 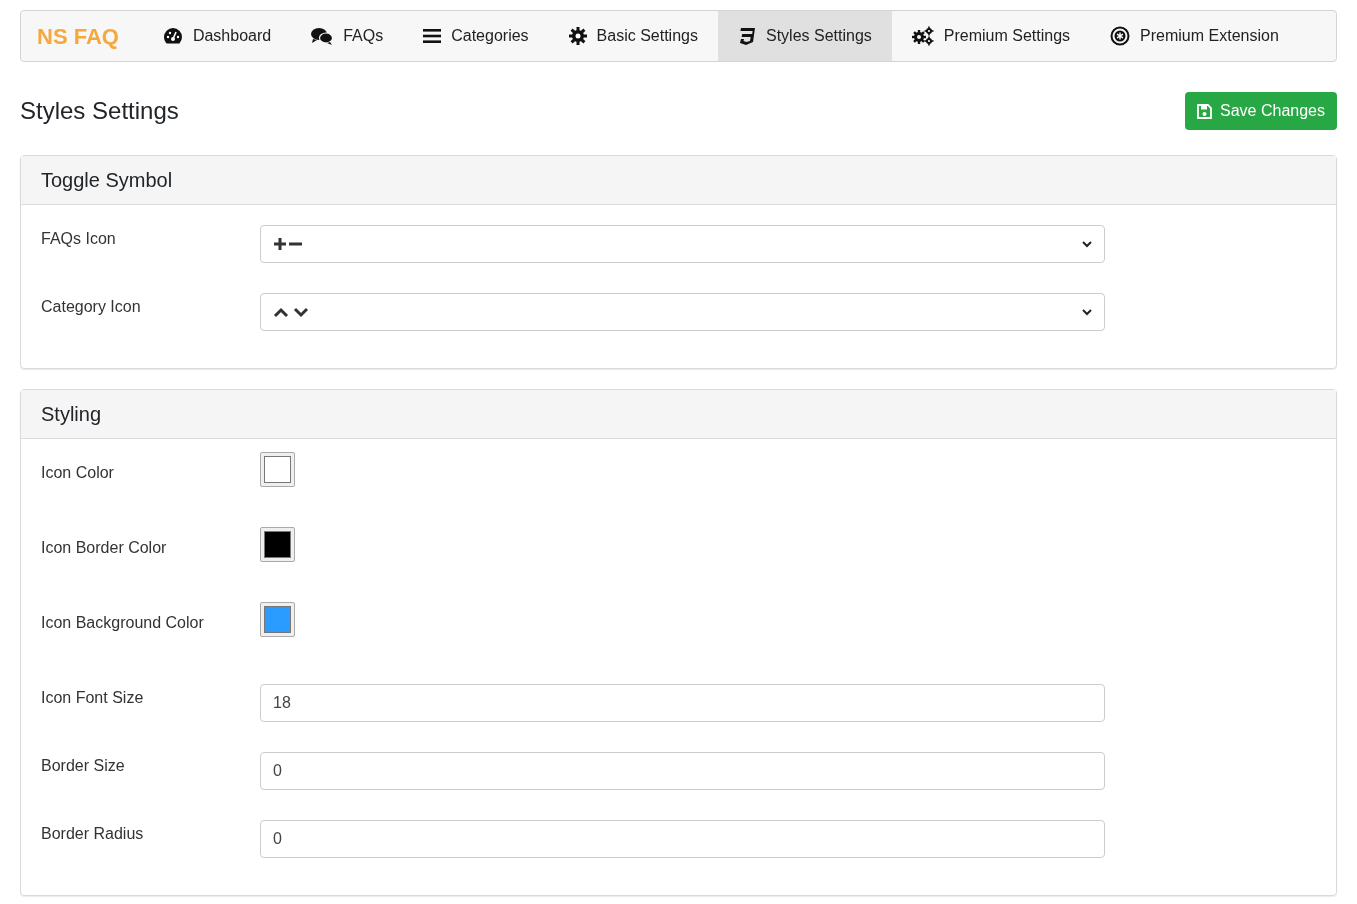 What do you see at coordinates (288, 244) in the screenshot?
I see `plus-minus-icon` at bounding box center [288, 244].